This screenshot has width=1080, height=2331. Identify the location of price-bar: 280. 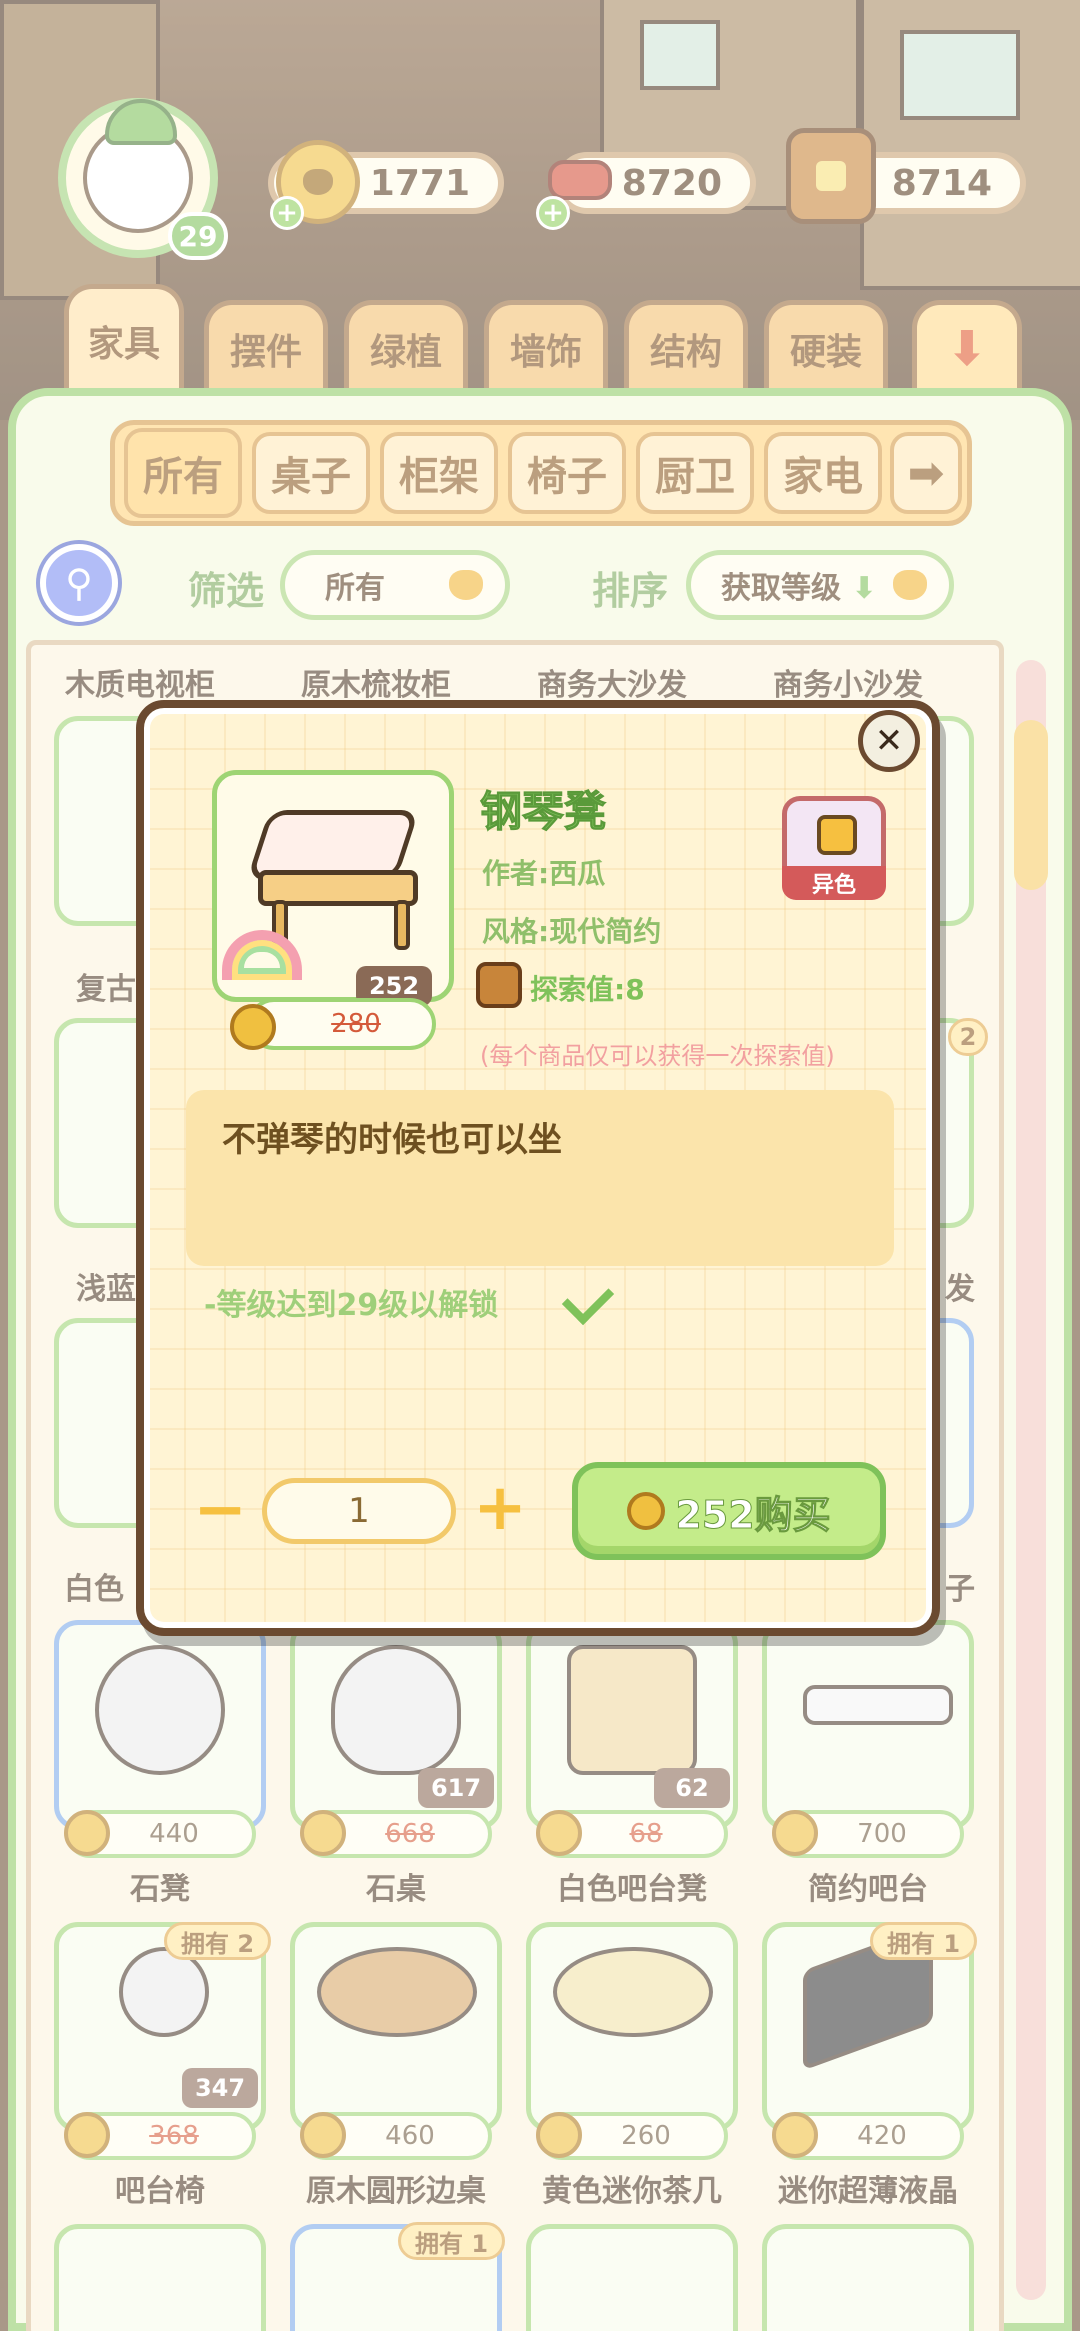
(342, 1024).